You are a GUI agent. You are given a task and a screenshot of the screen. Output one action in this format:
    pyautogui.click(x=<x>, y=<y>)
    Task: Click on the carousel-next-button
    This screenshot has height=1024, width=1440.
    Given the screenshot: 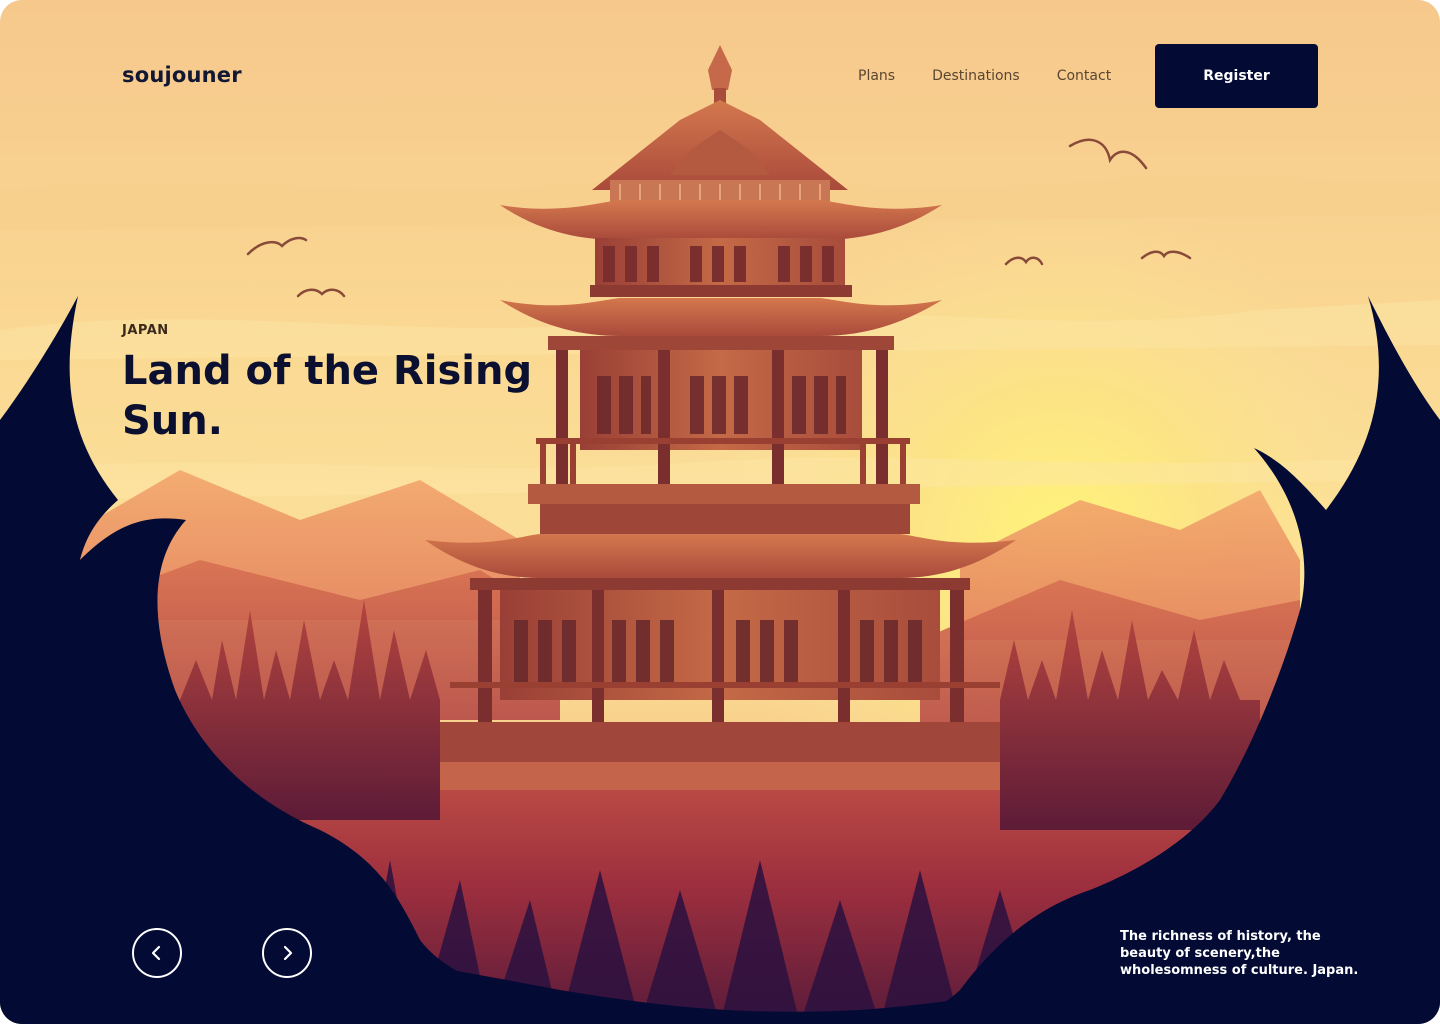 What is the action you would take?
    pyautogui.click(x=287, y=953)
    